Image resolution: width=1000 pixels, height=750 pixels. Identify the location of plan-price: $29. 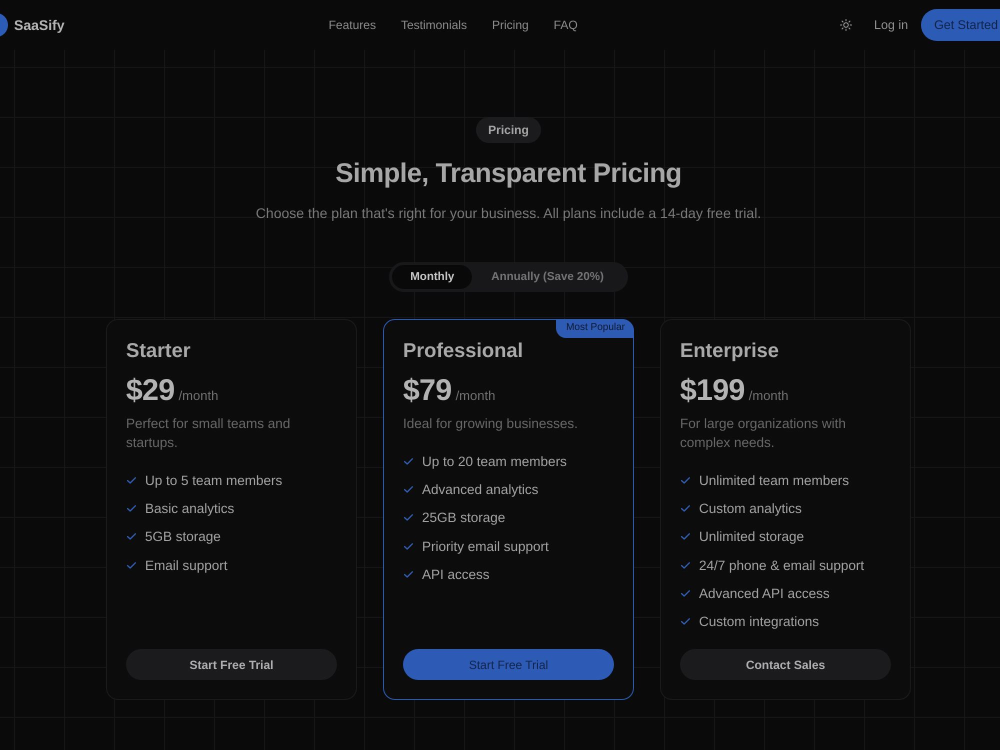
(150, 391).